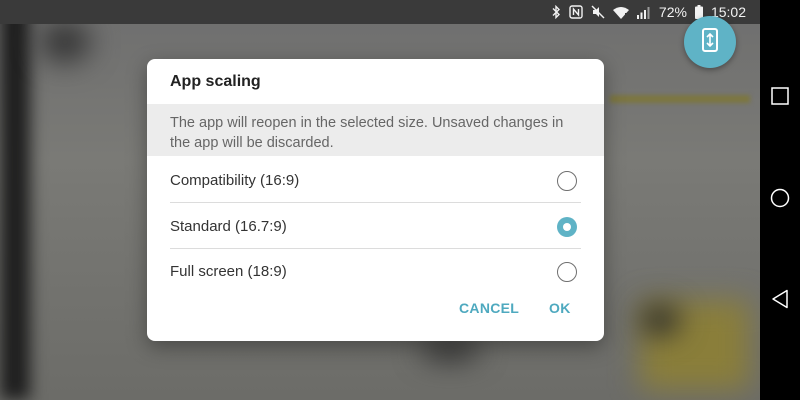 Image resolution: width=800 pixels, height=400 pixels. Describe the element at coordinates (643, 12) in the screenshot. I see `signal-icon` at that location.